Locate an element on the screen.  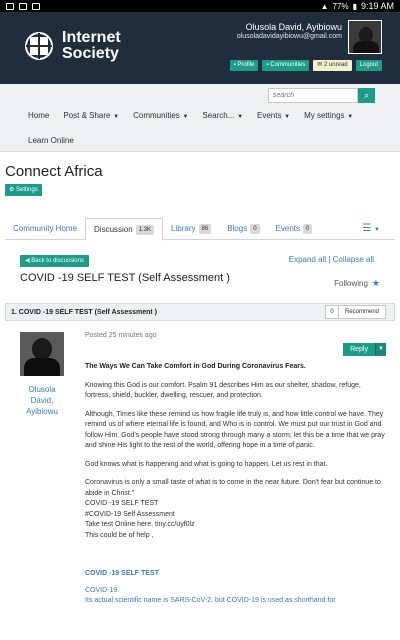
tab-count-badge: 1.3K is located at coordinates (145, 229).